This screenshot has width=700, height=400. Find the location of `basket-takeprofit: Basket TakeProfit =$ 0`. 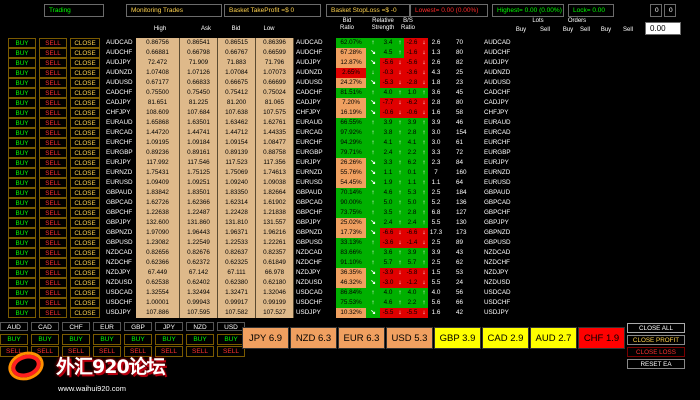

basket-takeprofit: Basket TakeProfit =$ 0 is located at coordinates (272, 10).